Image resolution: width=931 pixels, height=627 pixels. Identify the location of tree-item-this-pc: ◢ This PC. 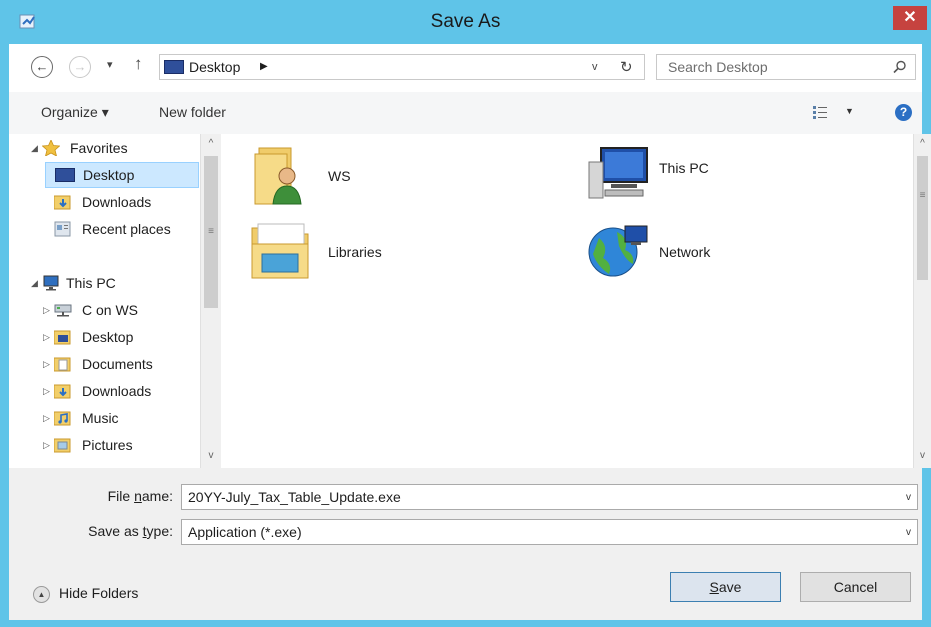
(108, 284).